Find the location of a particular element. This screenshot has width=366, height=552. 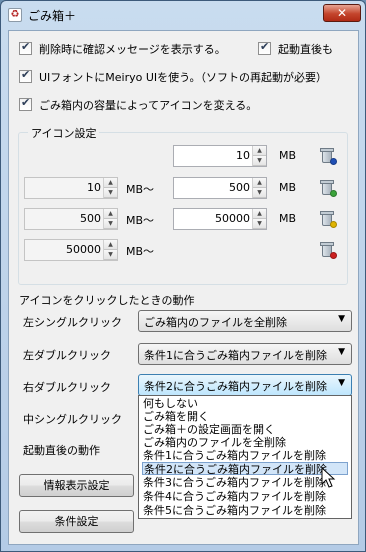

row2-from-spinner: 10 ▲ ▼ is located at coordinates (71, 188).